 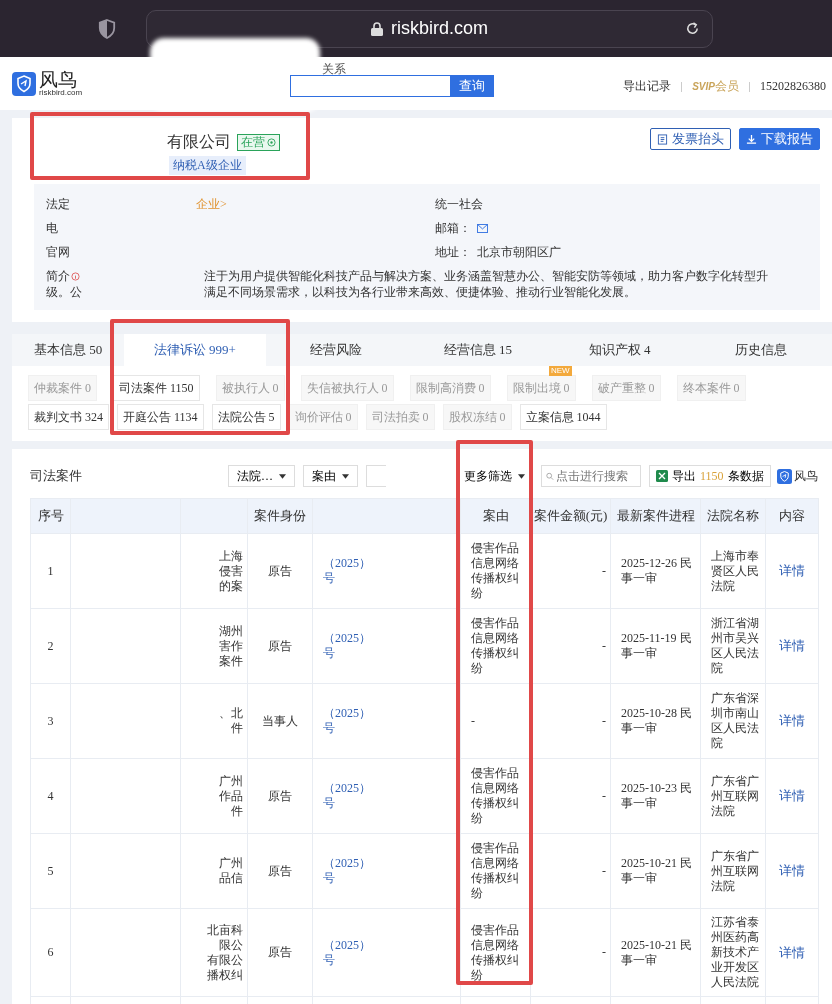 What do you see at coordinates (655, 516) in the screenshot?
I see `column-header: 最新案件进程` at bounding box center [655, 516].